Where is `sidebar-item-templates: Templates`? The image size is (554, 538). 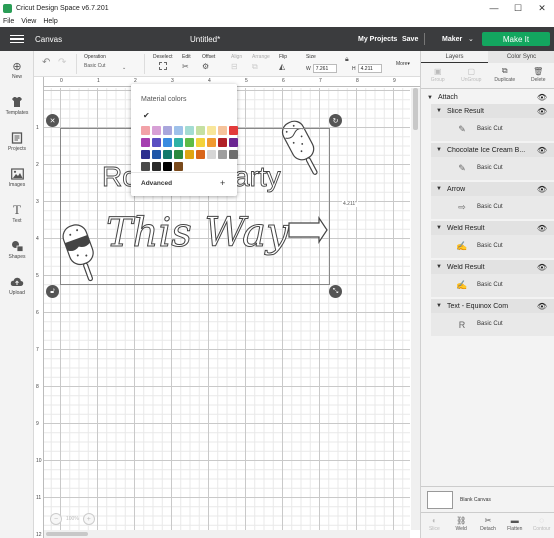 sidebar-item-templates: Templates is located at coordinates (17, 105).